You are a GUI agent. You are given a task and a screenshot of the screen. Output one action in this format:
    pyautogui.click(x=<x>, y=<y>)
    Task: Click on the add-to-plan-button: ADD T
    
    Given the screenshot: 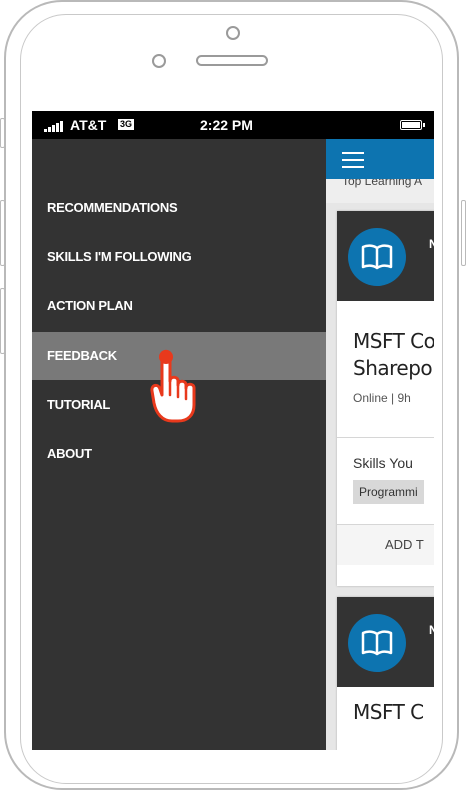 What is the action you would take?
    pyautogui.click(x=385, y=545)
    